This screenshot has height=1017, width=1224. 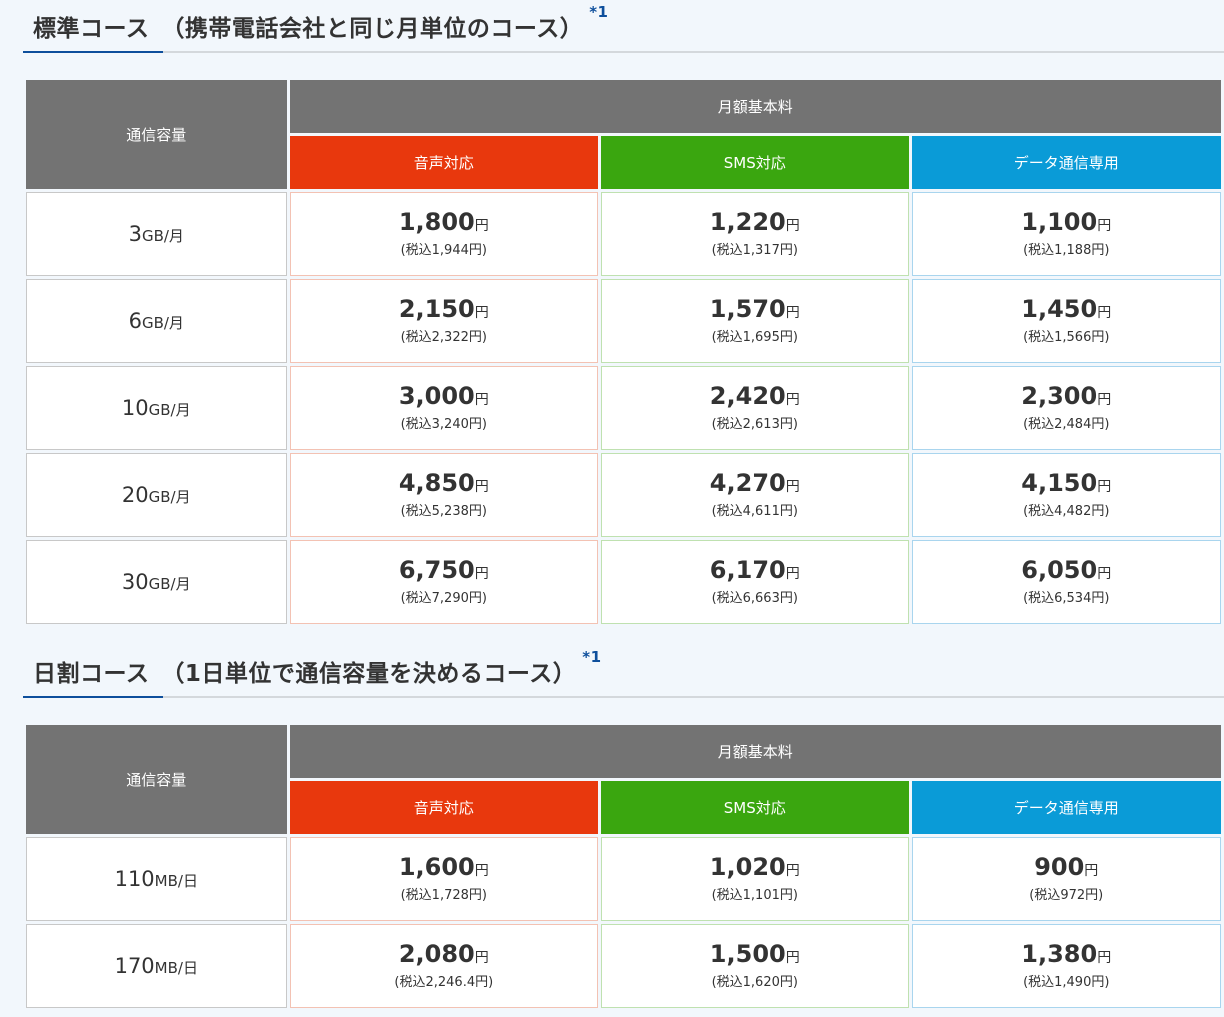 I want to click on price-tax-included: (税込7,290円), so click(x=443, y=598).